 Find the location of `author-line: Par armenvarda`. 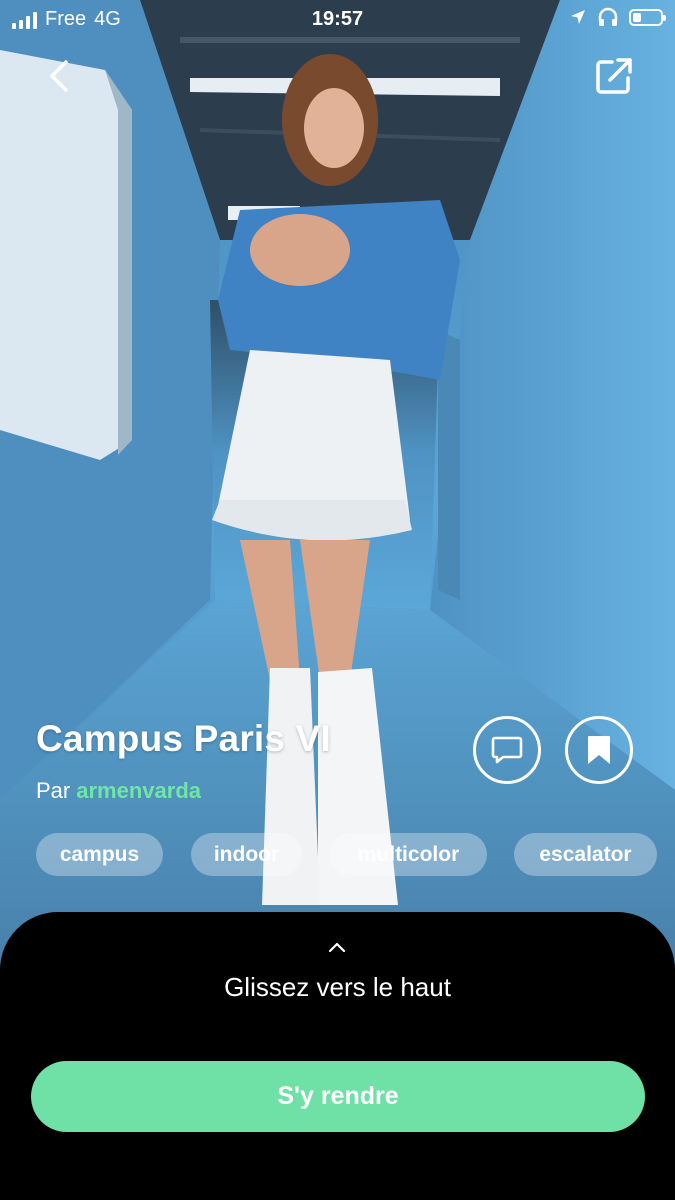

author-line: Par armenvarda is located at coordinates (118, 791).